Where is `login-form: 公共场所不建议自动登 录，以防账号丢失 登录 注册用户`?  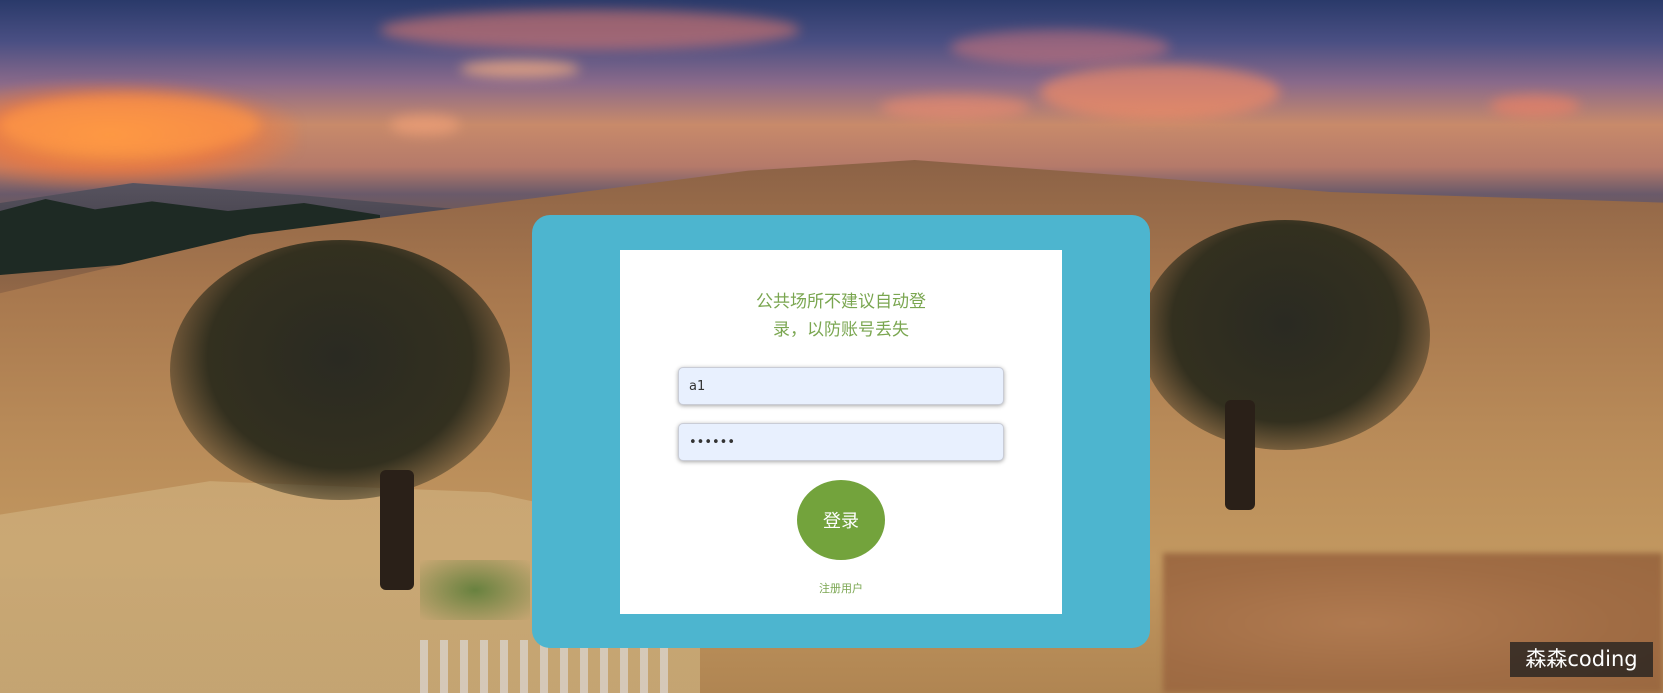
login-form: 公共场所不建议自动登 录，以防账号丢失 登录 注册用户 is located at coordinates (841, 432).